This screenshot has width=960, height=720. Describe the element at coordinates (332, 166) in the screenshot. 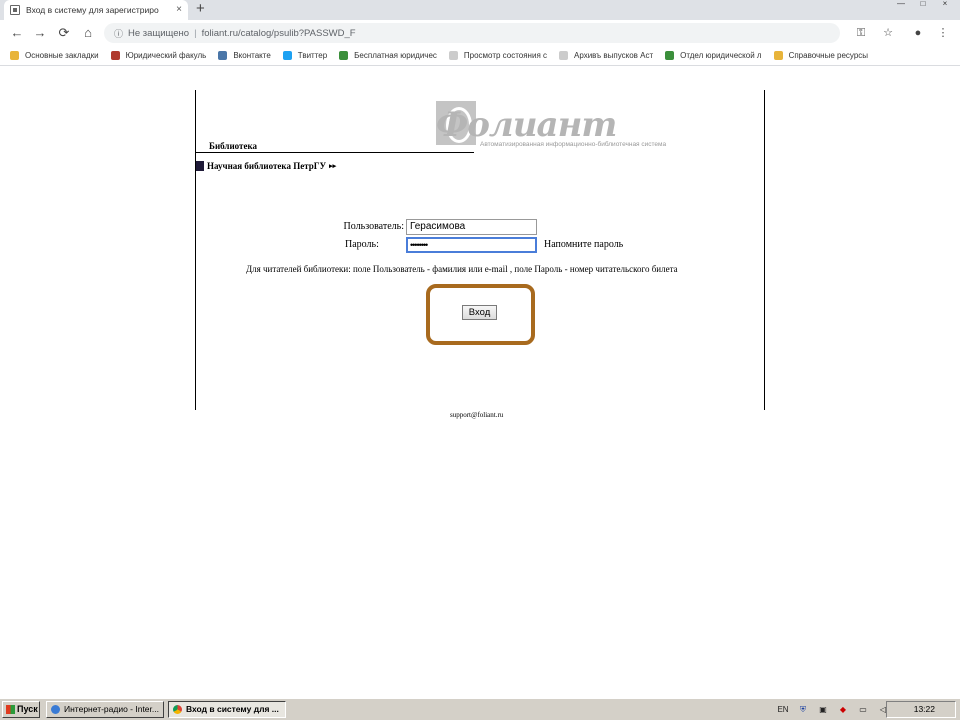

I see `double-arrow-icon: ▸▸` at that location.